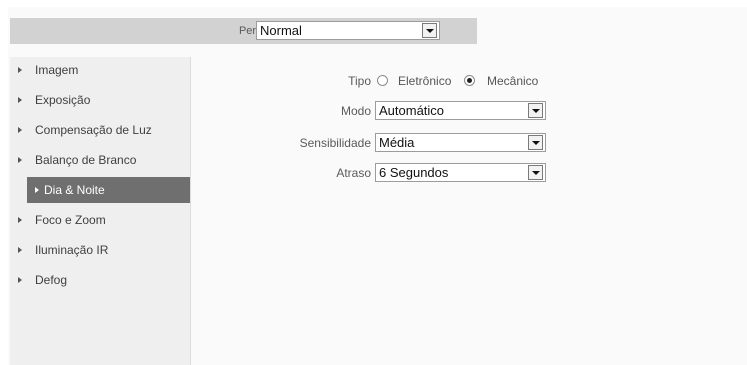 The image size is (747, 365). I want to click on sidebar-item-exposicao: Exposição, so click(104, 100).